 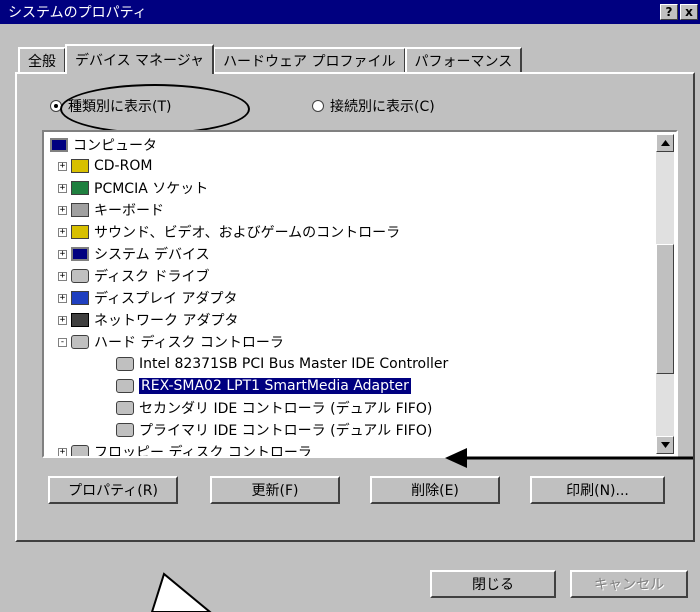 What do you see at coordinates (275, 490) in the screenshot?
I see `refresh-button: 更新(F)` at bounding box center [275, 490].